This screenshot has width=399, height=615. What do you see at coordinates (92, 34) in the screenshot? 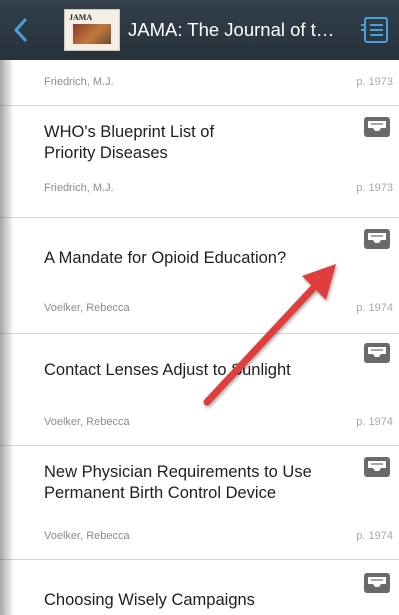
I see `cover-art` at bounding box center [92, 34].